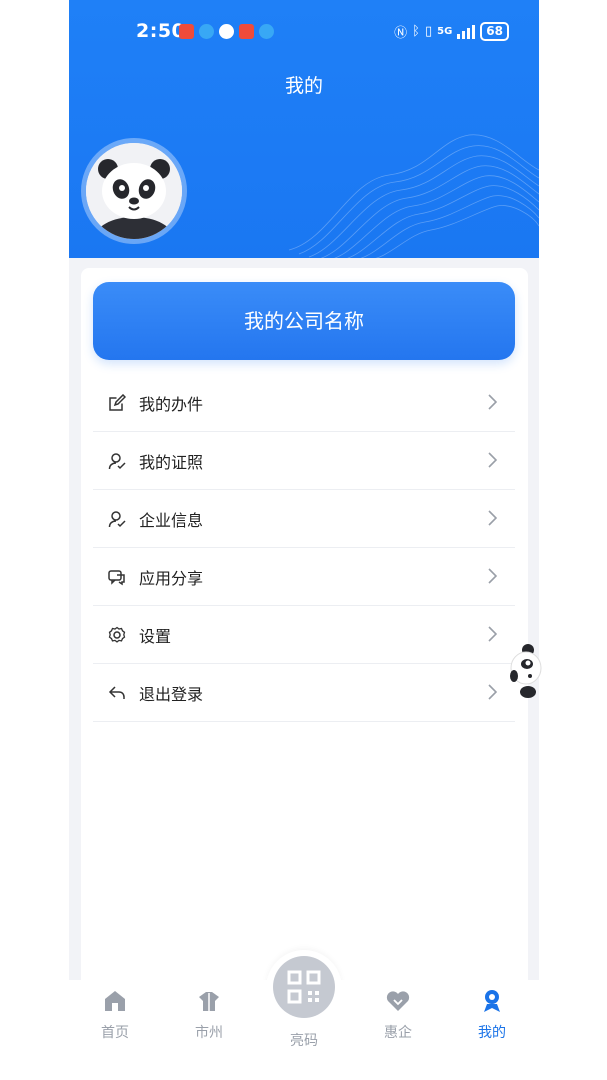 The image size is (607, 1080). Describe the element at coordinates (206, 31) in the screenshot. I see `message-icon` at that location.